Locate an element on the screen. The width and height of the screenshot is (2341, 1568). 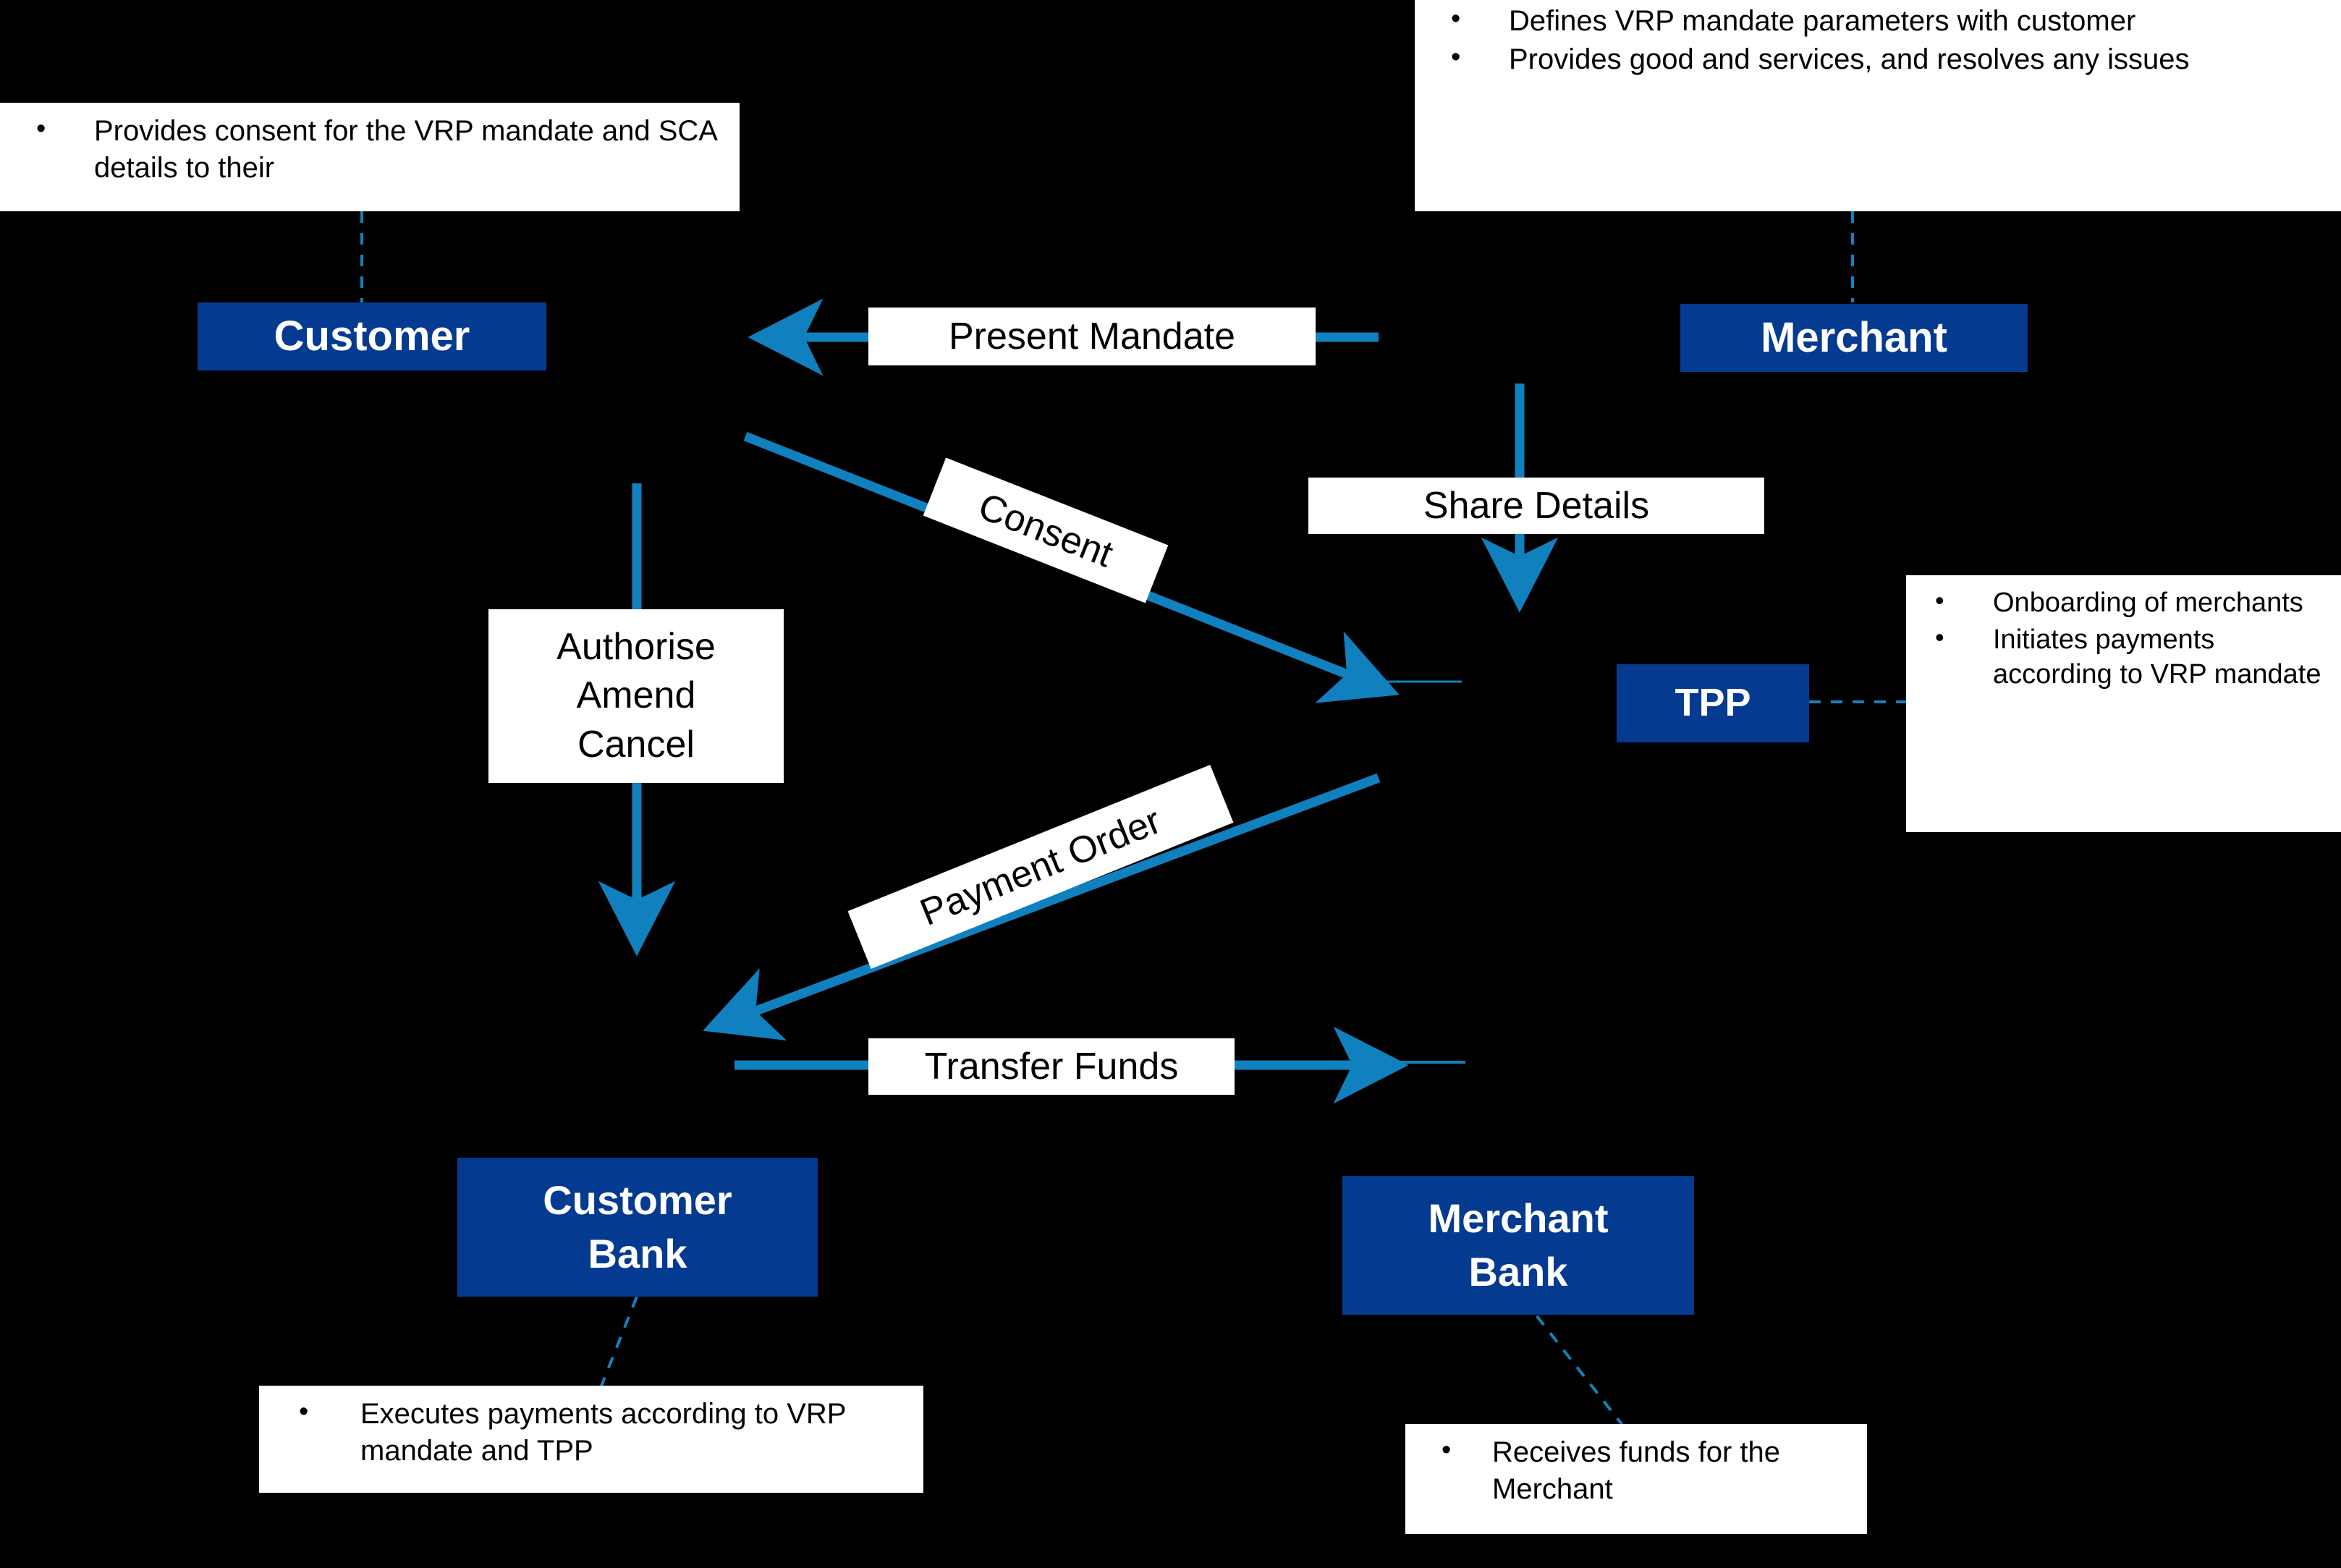
actor-tpp: TPP is located at coordinates (1713, 703).